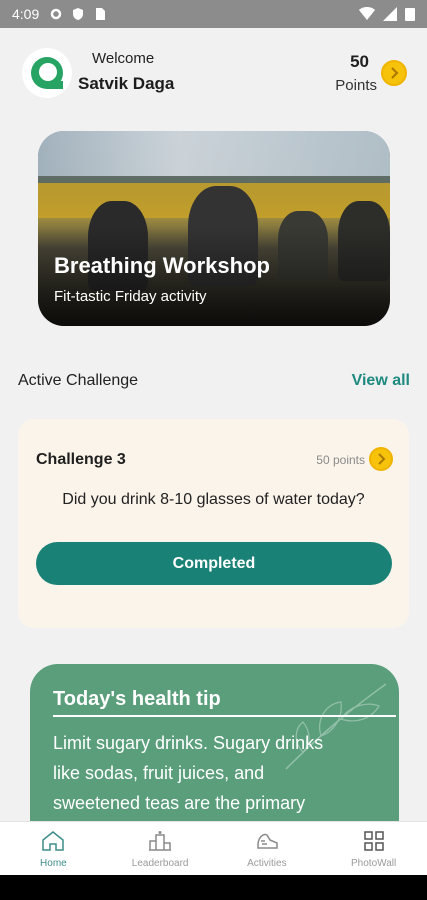 This screenshot has width=427, height=900. Describe the element at coordinates (224, 716) in the screenshot. I see `divider` at that location.